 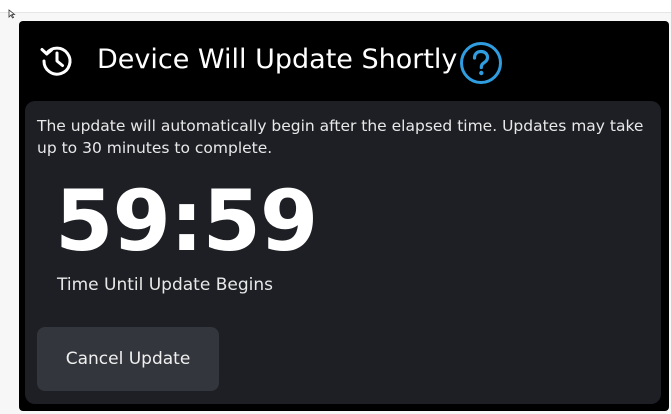 I want to click on cancel-update-button: Cancel Update, so click(x=128, y=359).